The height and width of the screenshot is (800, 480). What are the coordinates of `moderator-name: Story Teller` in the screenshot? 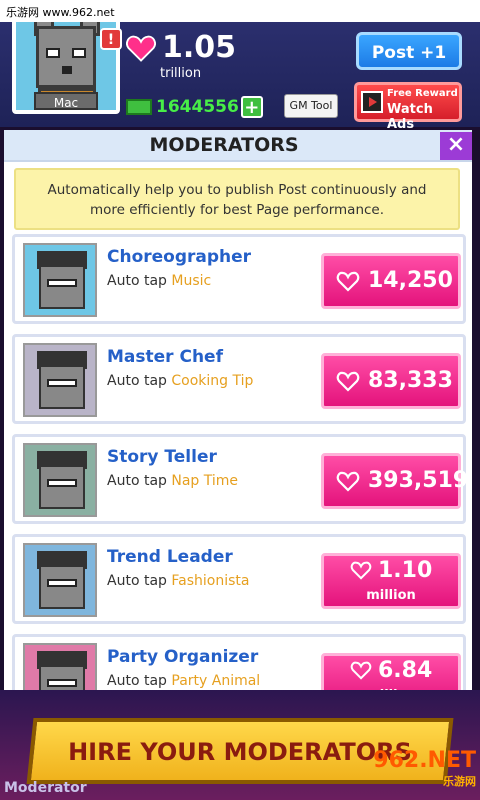 It's located at (162, 457).